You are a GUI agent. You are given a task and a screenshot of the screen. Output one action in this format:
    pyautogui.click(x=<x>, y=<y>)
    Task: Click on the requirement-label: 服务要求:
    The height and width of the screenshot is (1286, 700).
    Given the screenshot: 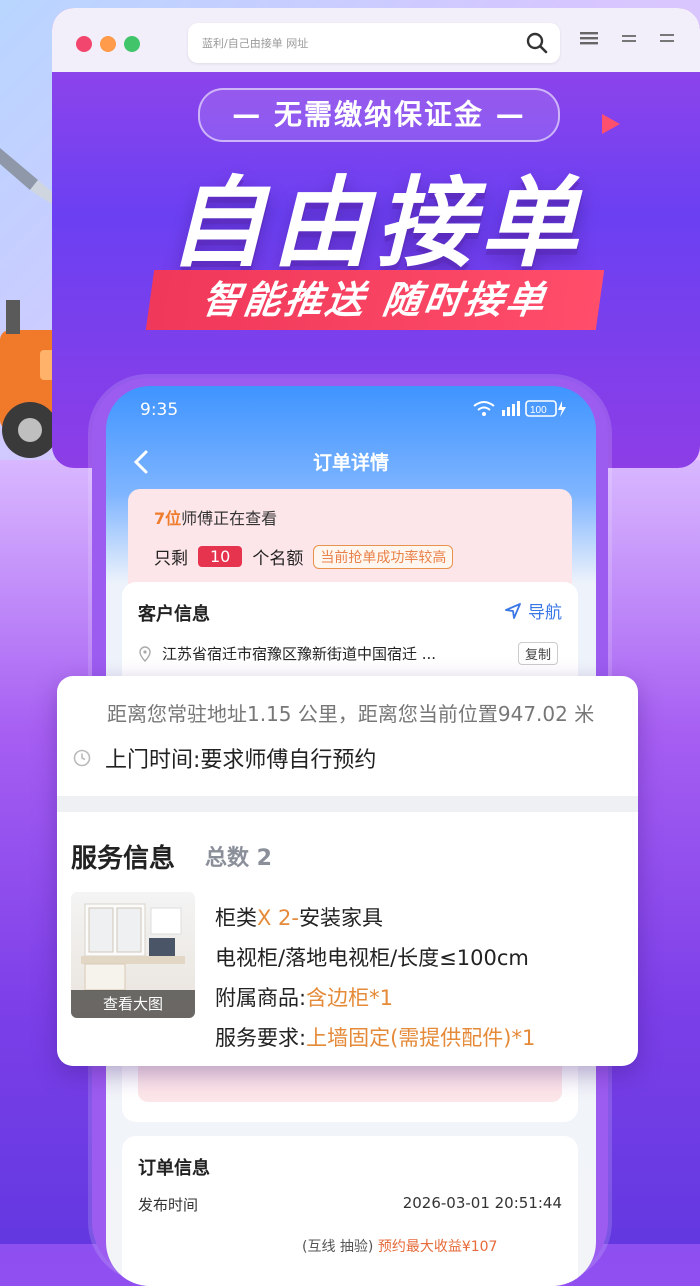 What is the action you would take?
    pyautogui.click(x=261, y=1038)
    